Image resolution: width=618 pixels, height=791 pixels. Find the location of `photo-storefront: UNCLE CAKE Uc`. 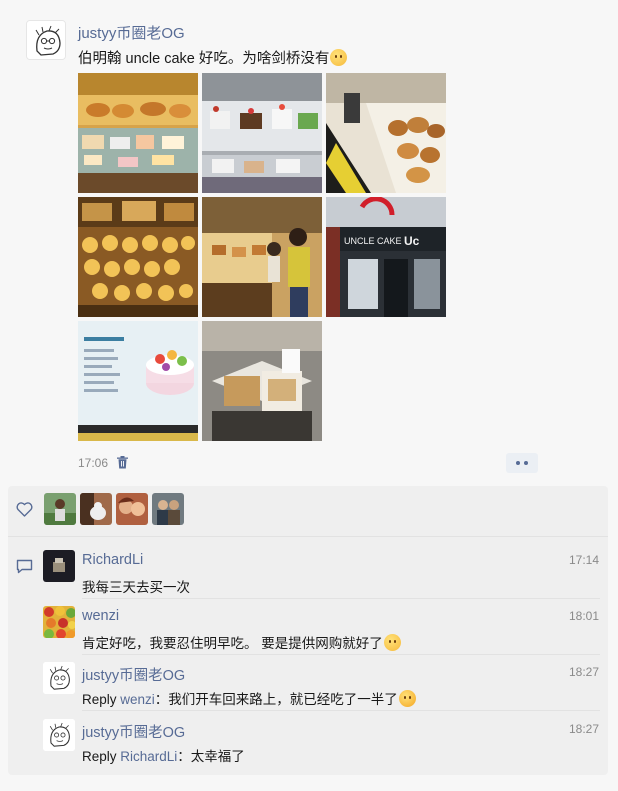

photo-storefront: UNCLE CAKE Uc is located at coordinates (386, 257).